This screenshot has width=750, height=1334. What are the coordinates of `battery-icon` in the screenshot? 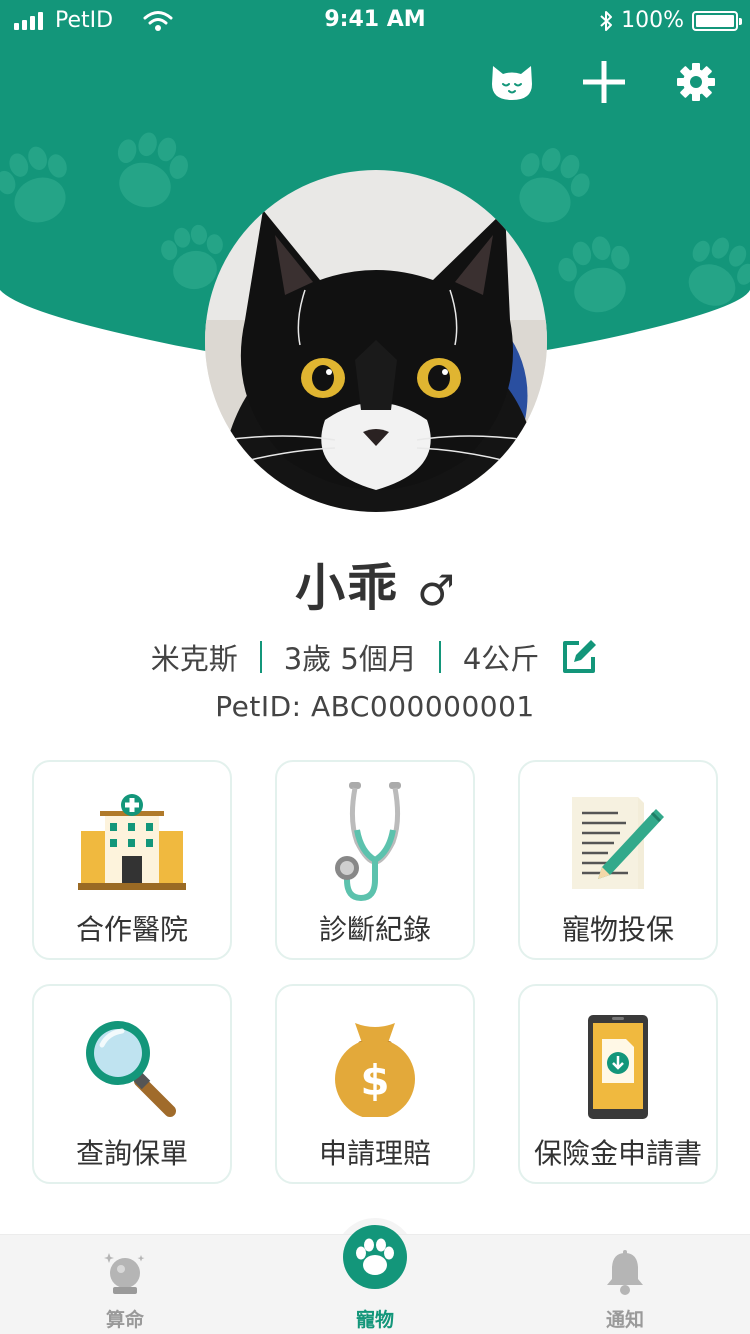 It's located at (717, 20).